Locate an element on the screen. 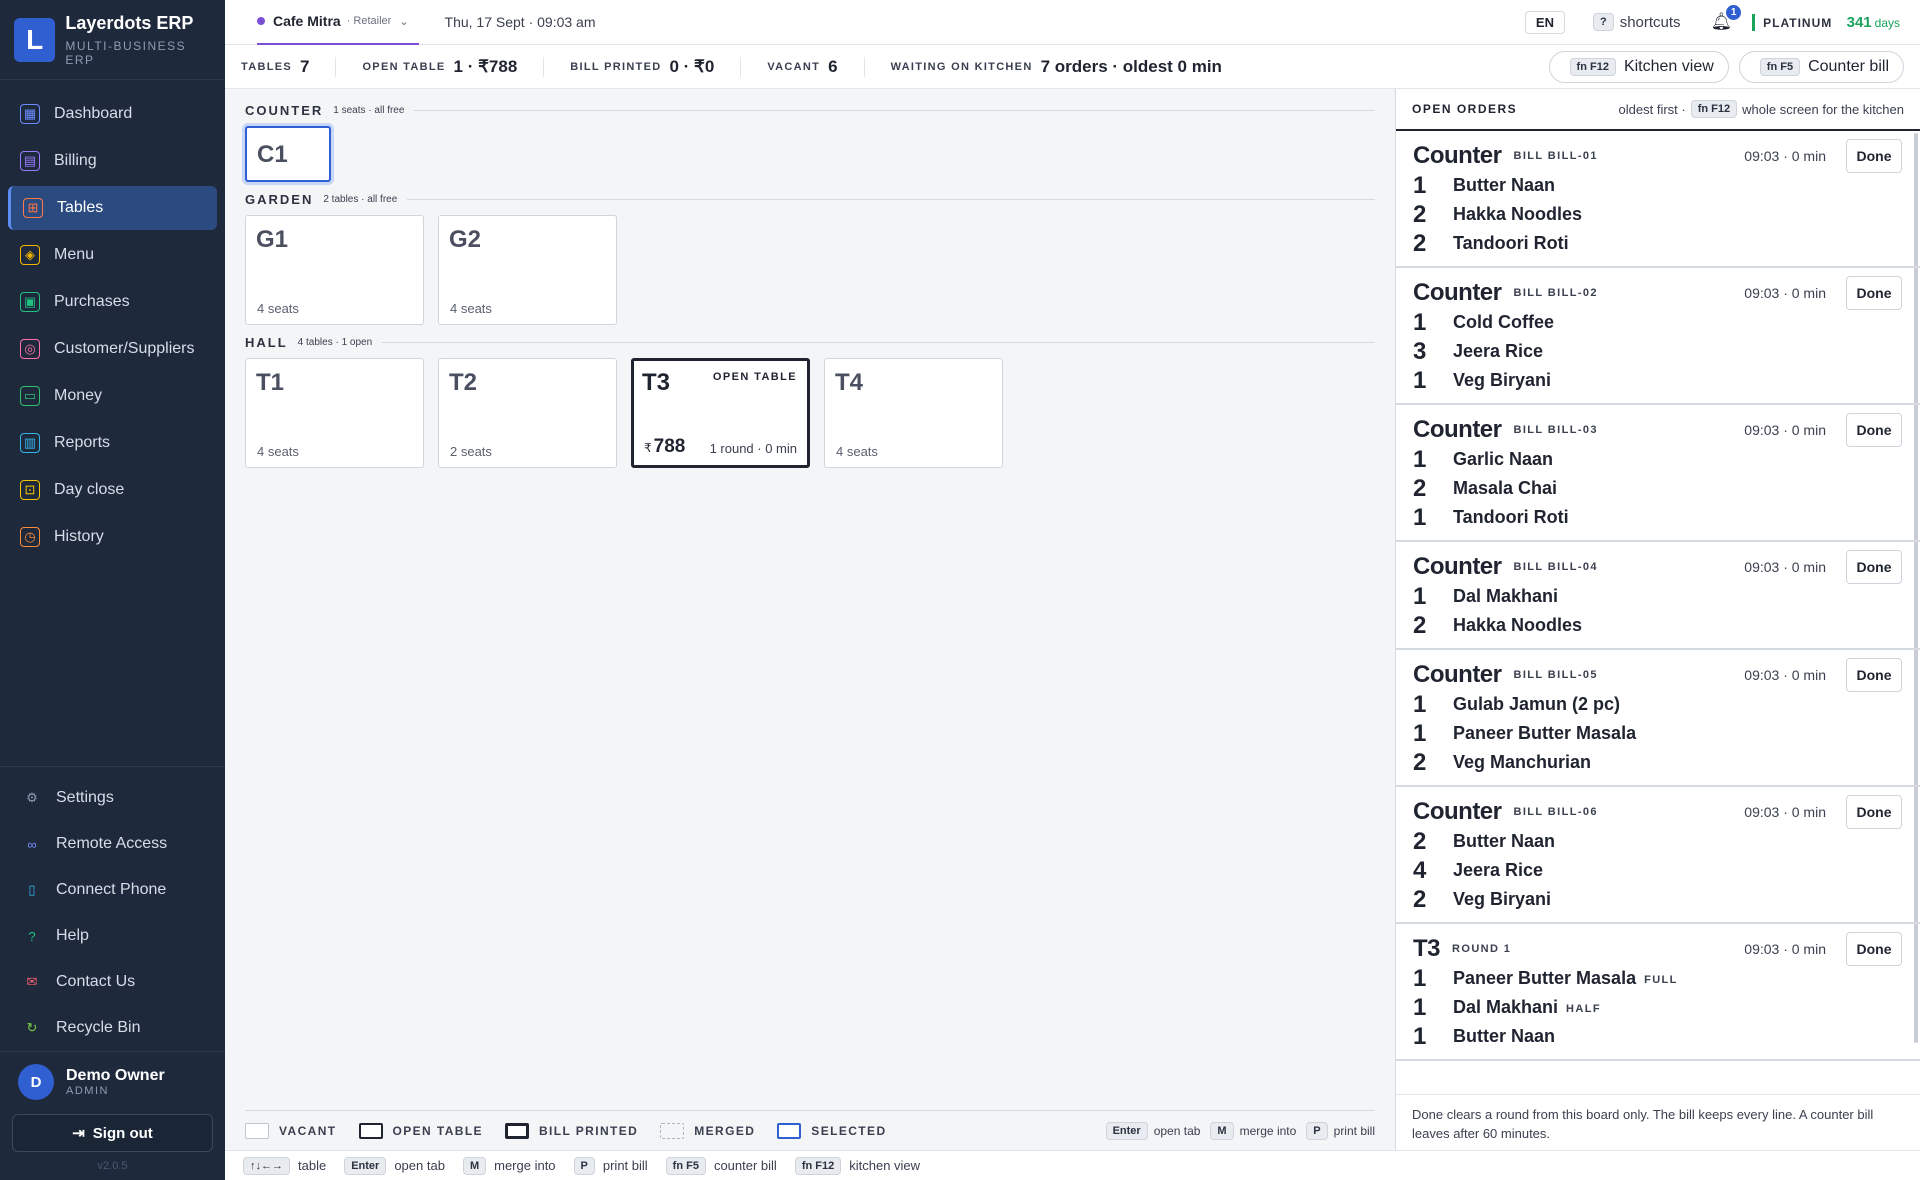 The height and width of the screenshot is (1180, 1920). order-qty: 4 is located at coordinates (1420, 870).